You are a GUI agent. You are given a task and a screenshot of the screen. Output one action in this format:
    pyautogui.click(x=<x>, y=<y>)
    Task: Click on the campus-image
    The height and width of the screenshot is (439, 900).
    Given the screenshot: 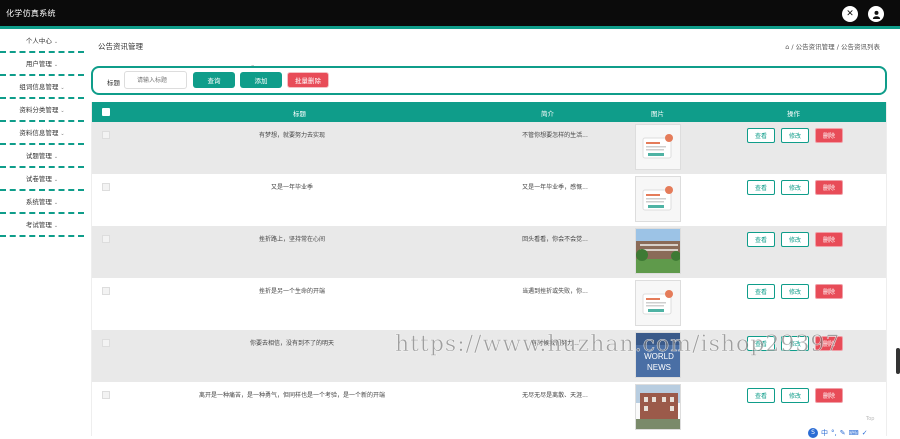 What is the action you would take?
    pyautogui.click(x=658, y=251)
    